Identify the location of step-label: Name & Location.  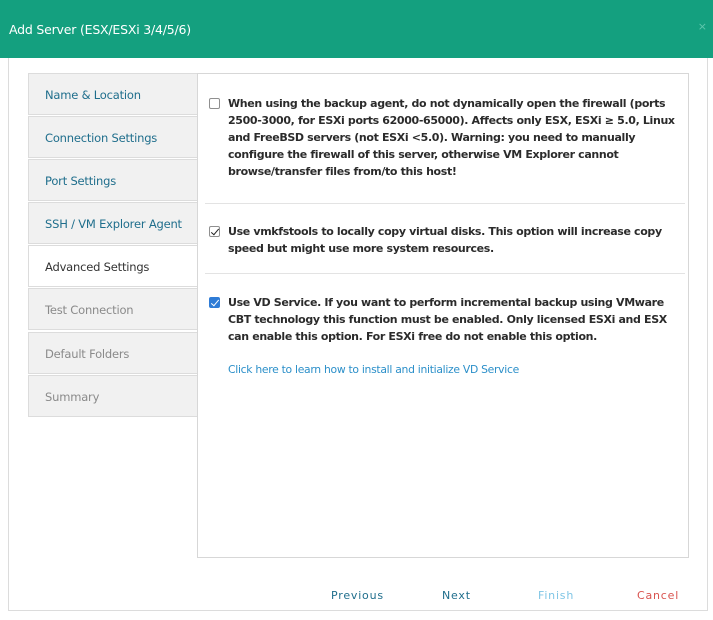
(93, 95).